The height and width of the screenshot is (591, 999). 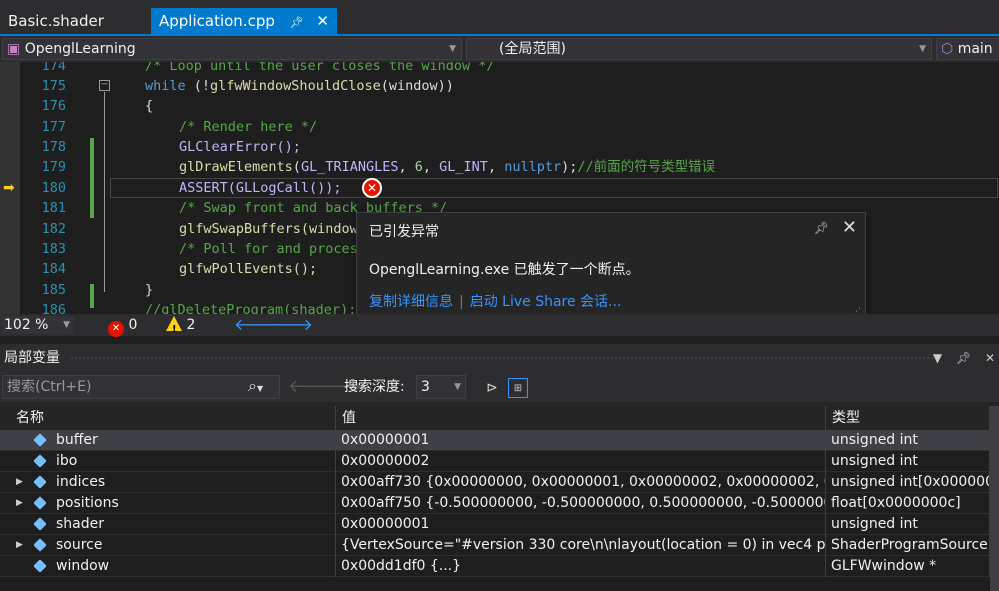 I want to click on cell-type: GLFWwindow *, so click(x=908, y=566).